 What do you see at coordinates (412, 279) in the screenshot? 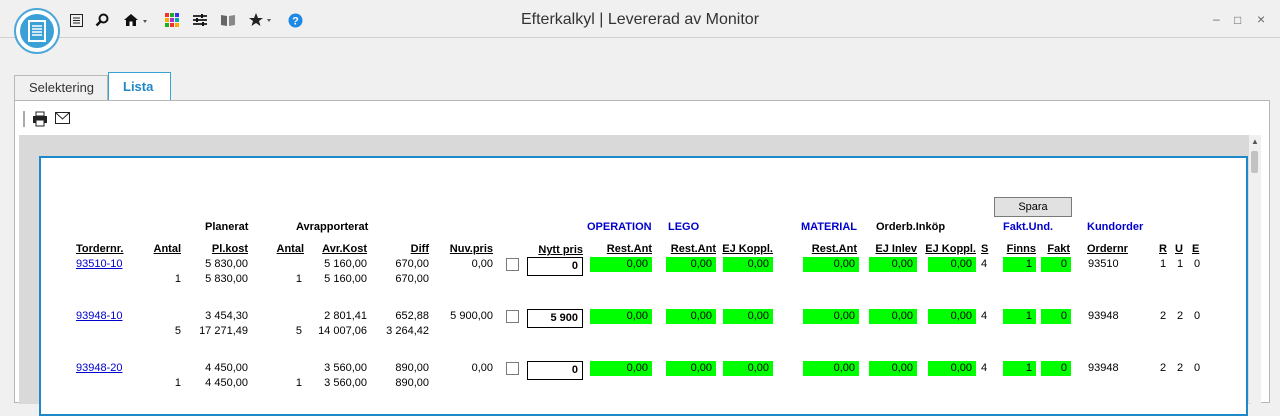
I see `sub-diff: 670,00` at bounding box center [412, 279].